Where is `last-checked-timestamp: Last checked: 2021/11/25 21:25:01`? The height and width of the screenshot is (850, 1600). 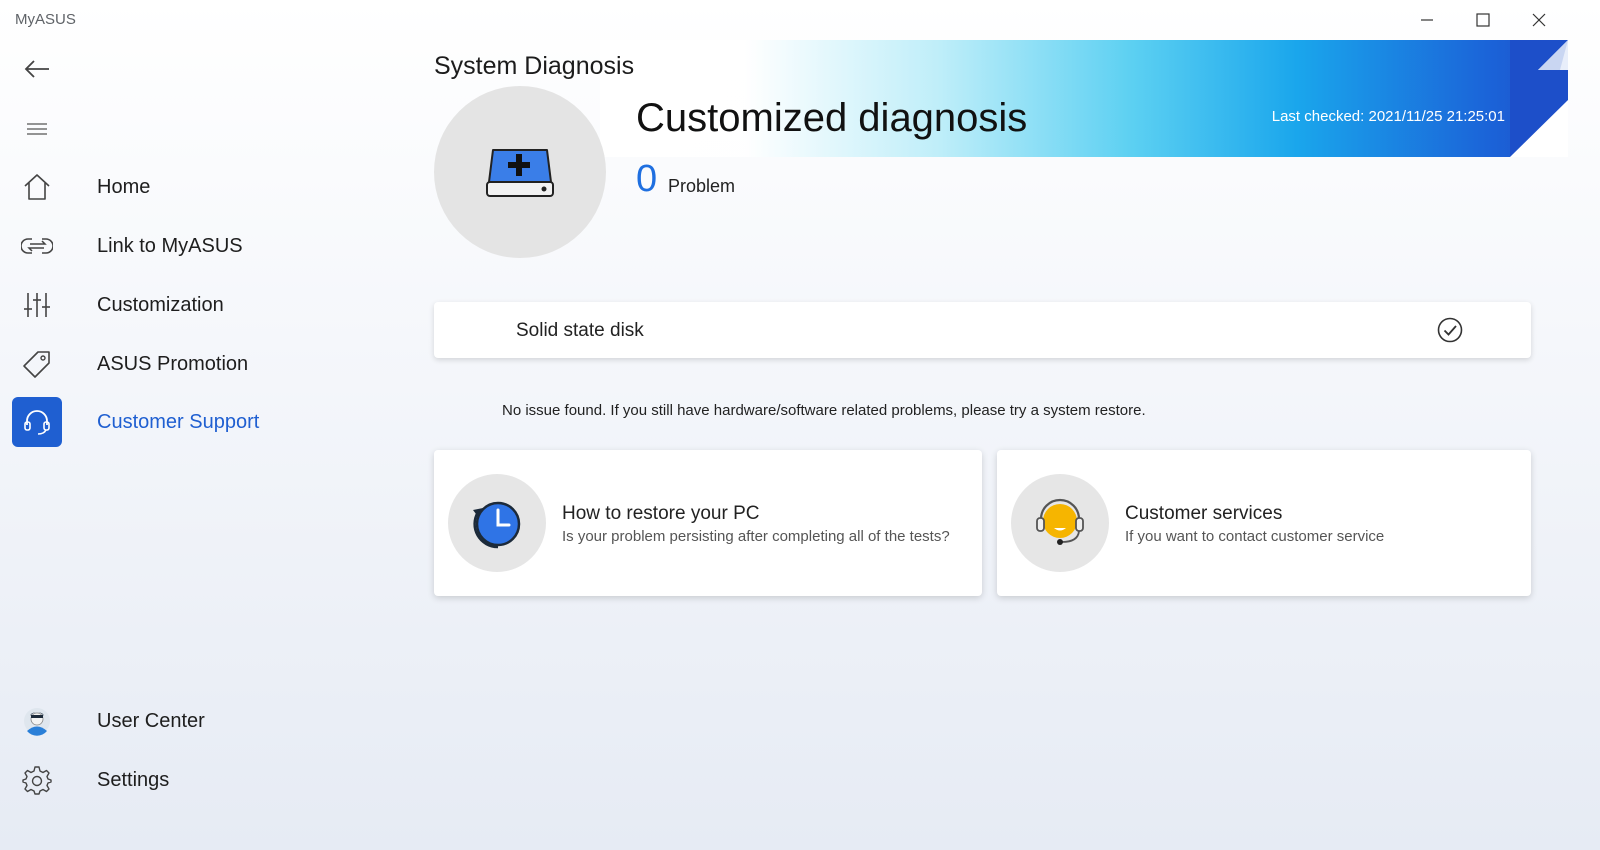 last-checked-timestamp: Last checked: 2021/11/25 21:25:01 is located at coordinates (1388, 116).